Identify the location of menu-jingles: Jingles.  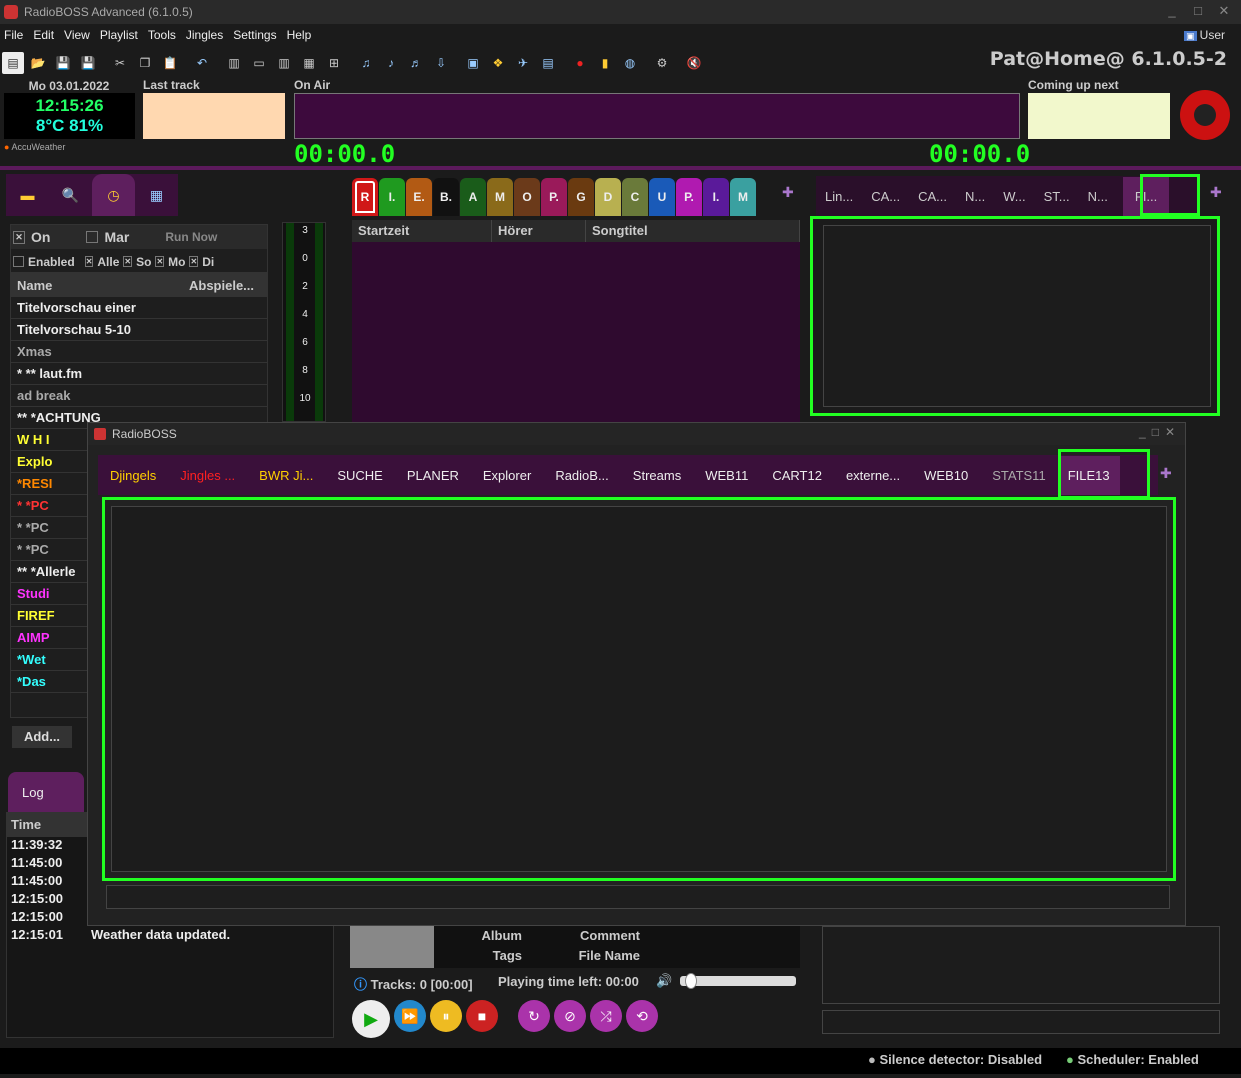
(205, 36).